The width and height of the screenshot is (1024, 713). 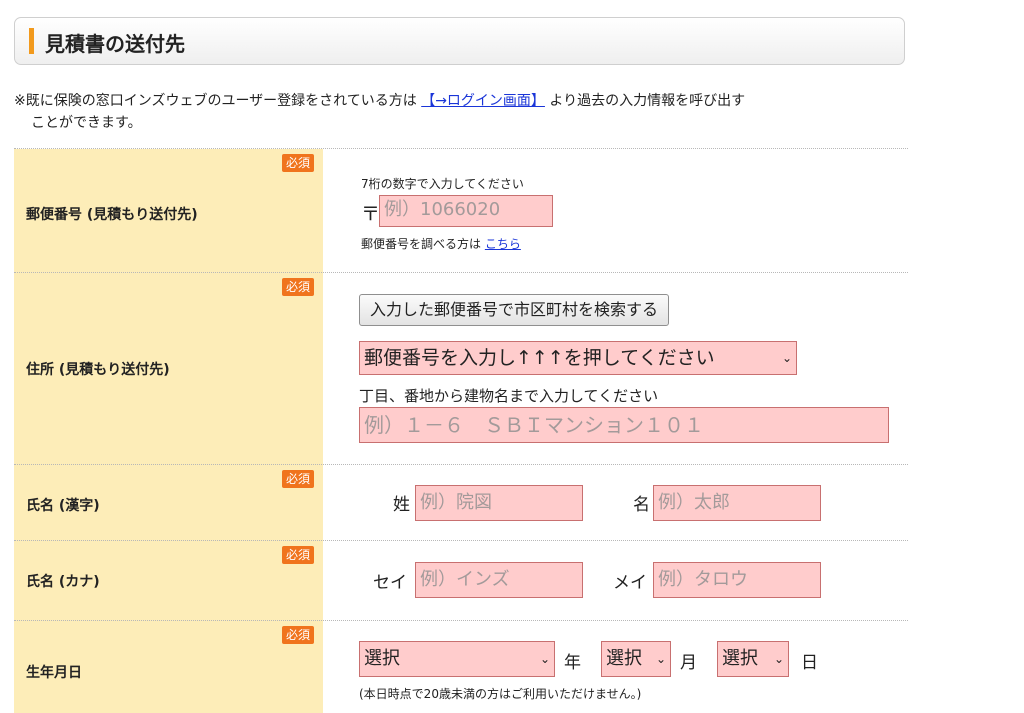 What do you see at coordinates (630, 583) in the screenshot?
I see `first-name-kana-label: メイ` at bounding box center [630, 583].